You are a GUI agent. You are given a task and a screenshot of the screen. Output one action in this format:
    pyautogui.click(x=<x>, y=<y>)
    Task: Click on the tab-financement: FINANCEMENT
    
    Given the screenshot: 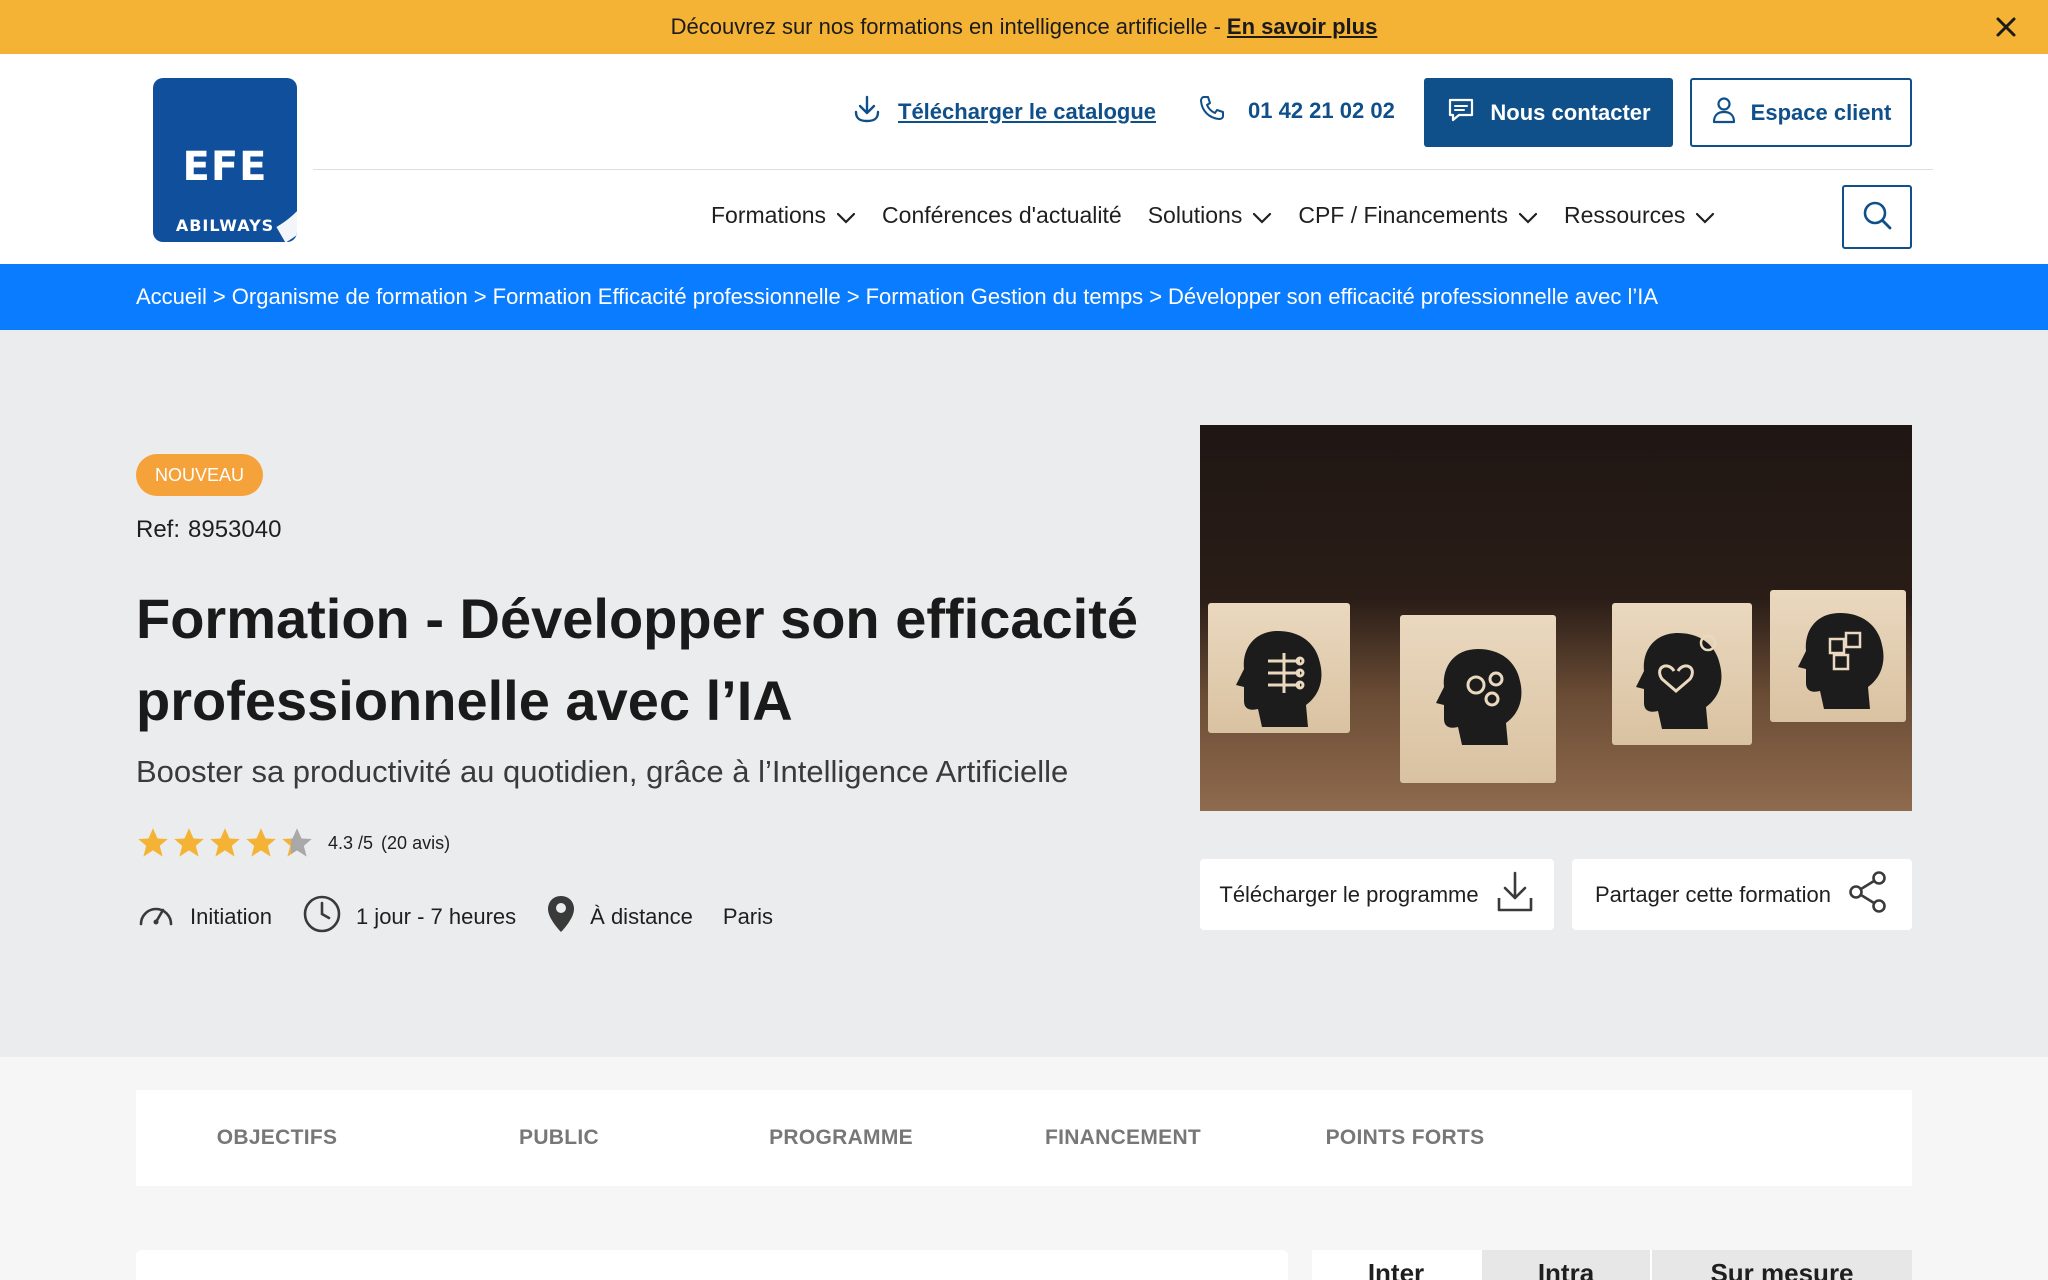 What is the action you would take?
    pyautogui.click(x=1123, y=1138)
    